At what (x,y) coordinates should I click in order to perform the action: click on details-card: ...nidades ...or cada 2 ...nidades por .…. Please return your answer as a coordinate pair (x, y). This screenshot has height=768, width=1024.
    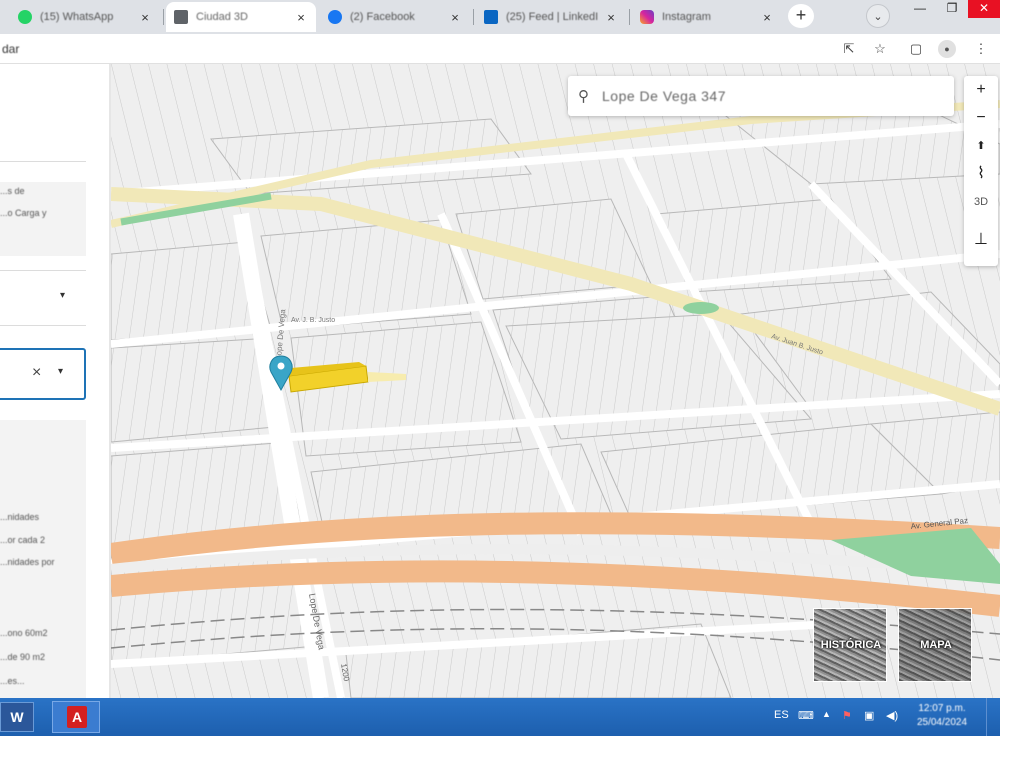
    Looking at the image, I should click on (43, 559).